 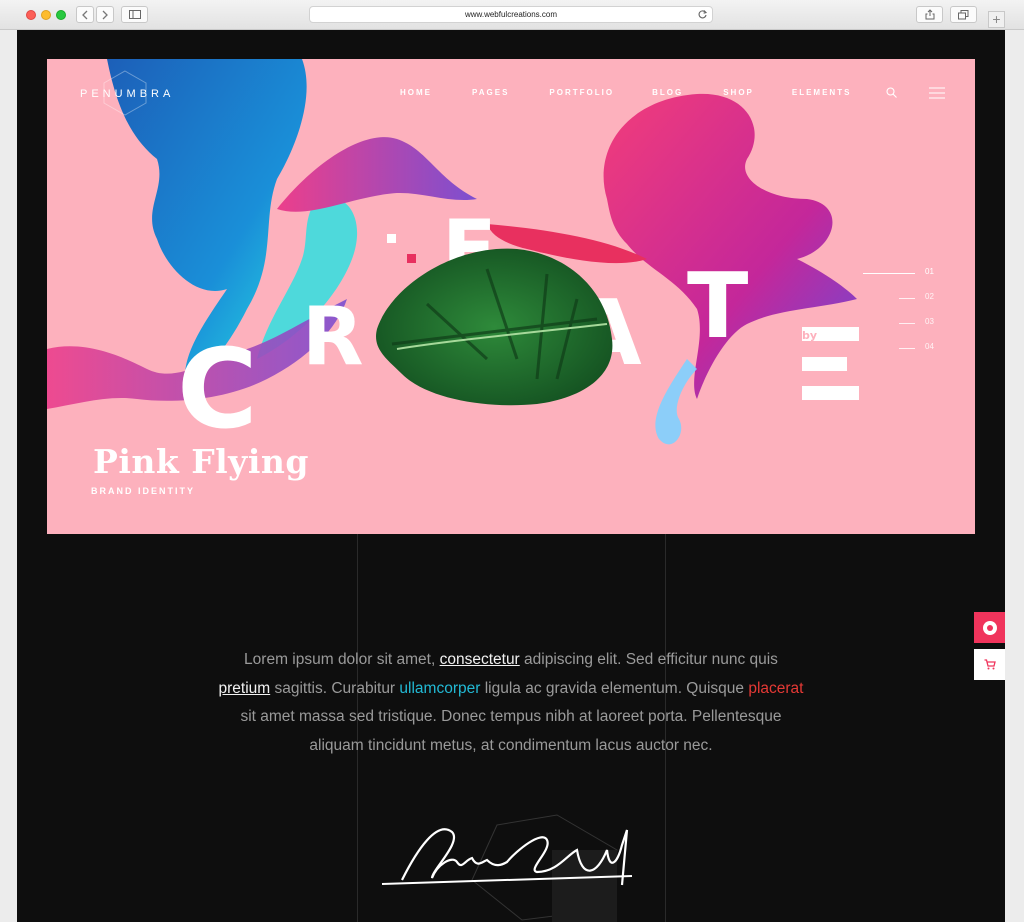 What do you see at coordinates (201, 461) in the screenshot?
I see `hero-title: Pink Flying` at bounding box center [201, 461].